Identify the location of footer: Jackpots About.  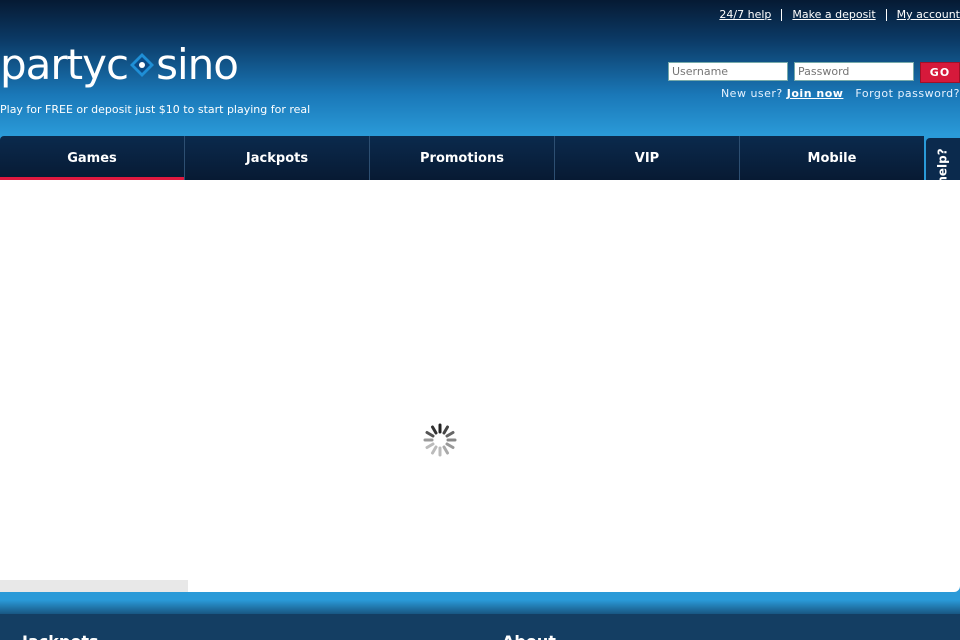
(480, 627).